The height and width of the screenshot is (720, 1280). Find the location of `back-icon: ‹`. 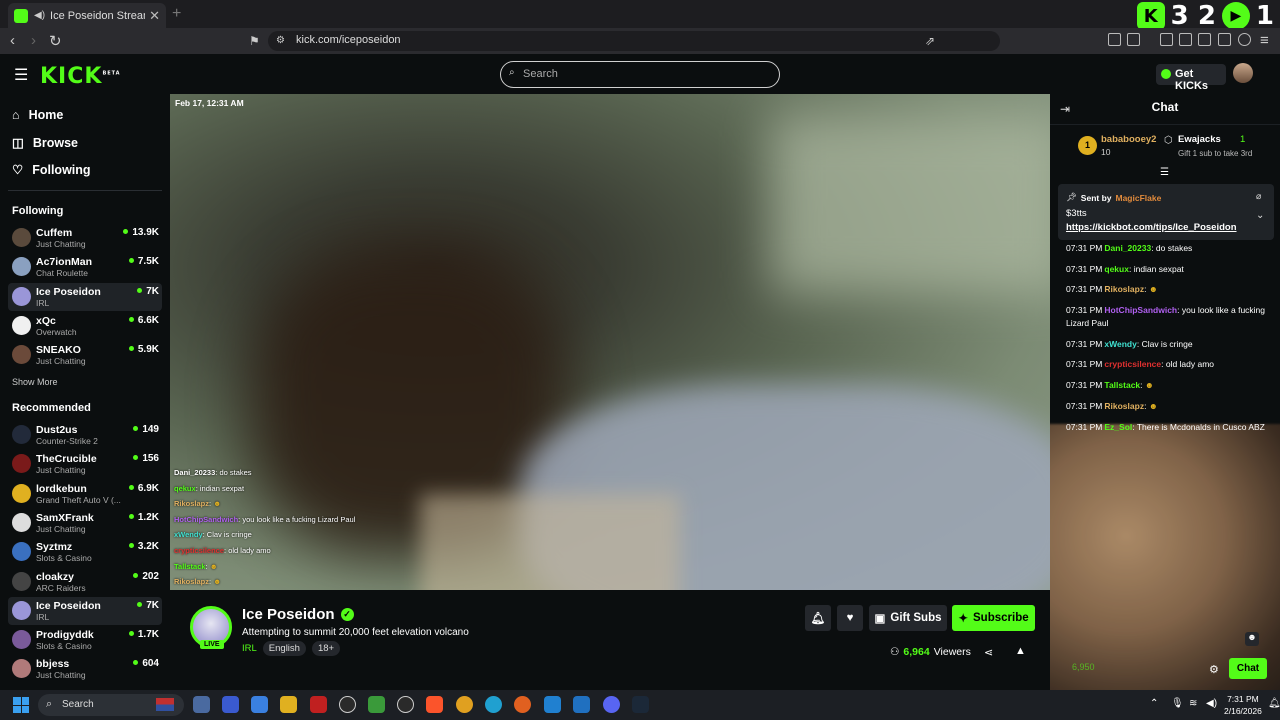

back-icon: ‹ is located at coordinates (12, 40).